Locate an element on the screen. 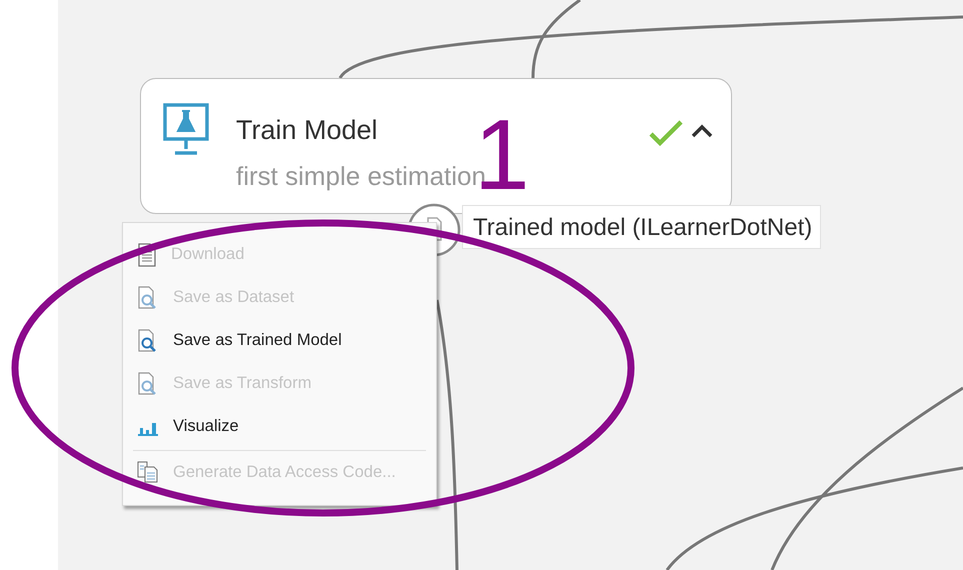 This screenshot has height=570, width=963. port-tooltip: Trained model (ILearnerDotNet) is located at coordinates (642, 227).